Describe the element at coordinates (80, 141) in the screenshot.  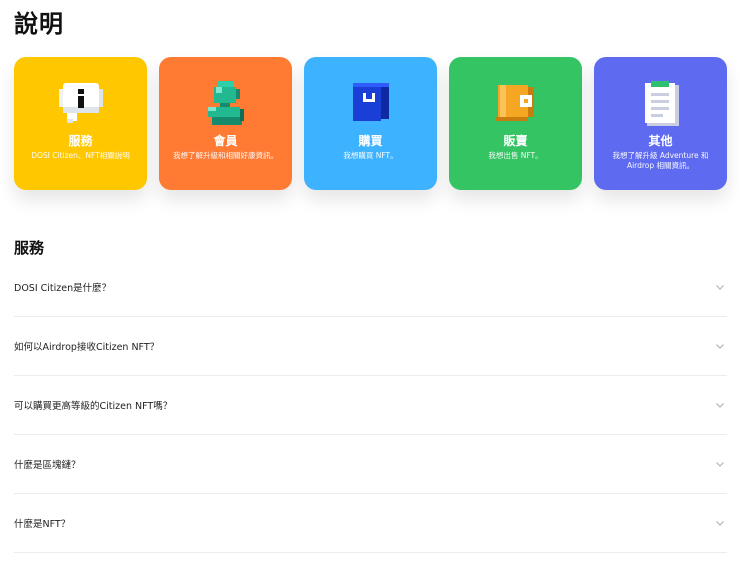
I see `card-title: 服務` at that location.